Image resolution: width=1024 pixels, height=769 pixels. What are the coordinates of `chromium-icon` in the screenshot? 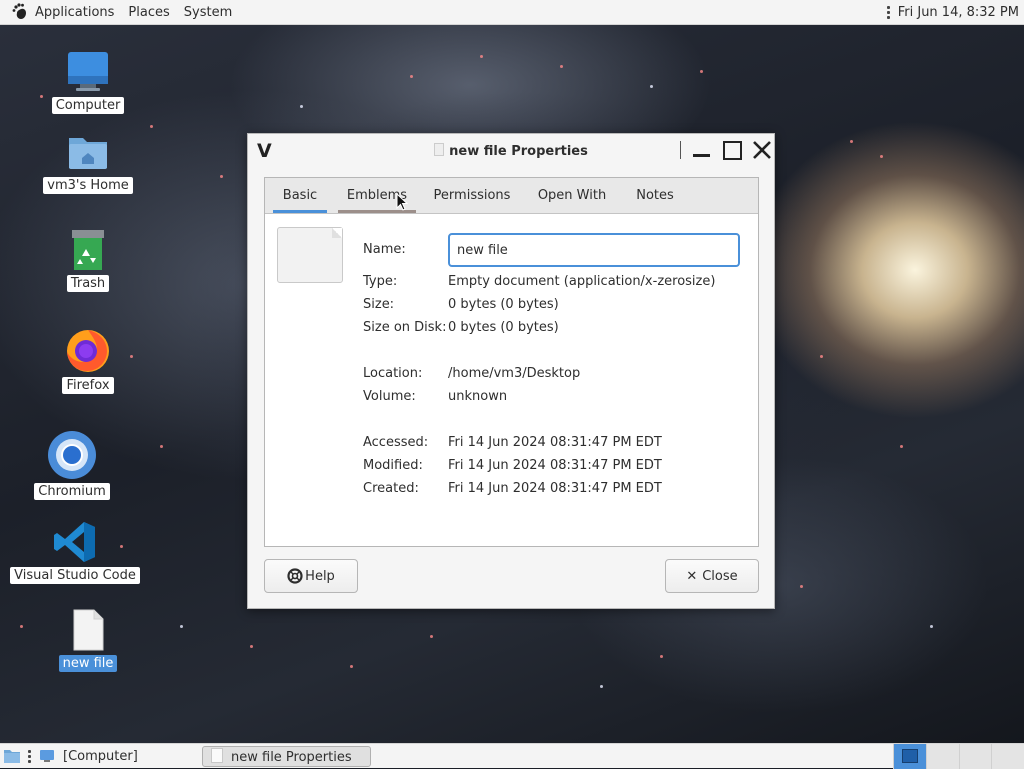 It's located at (72, 455).